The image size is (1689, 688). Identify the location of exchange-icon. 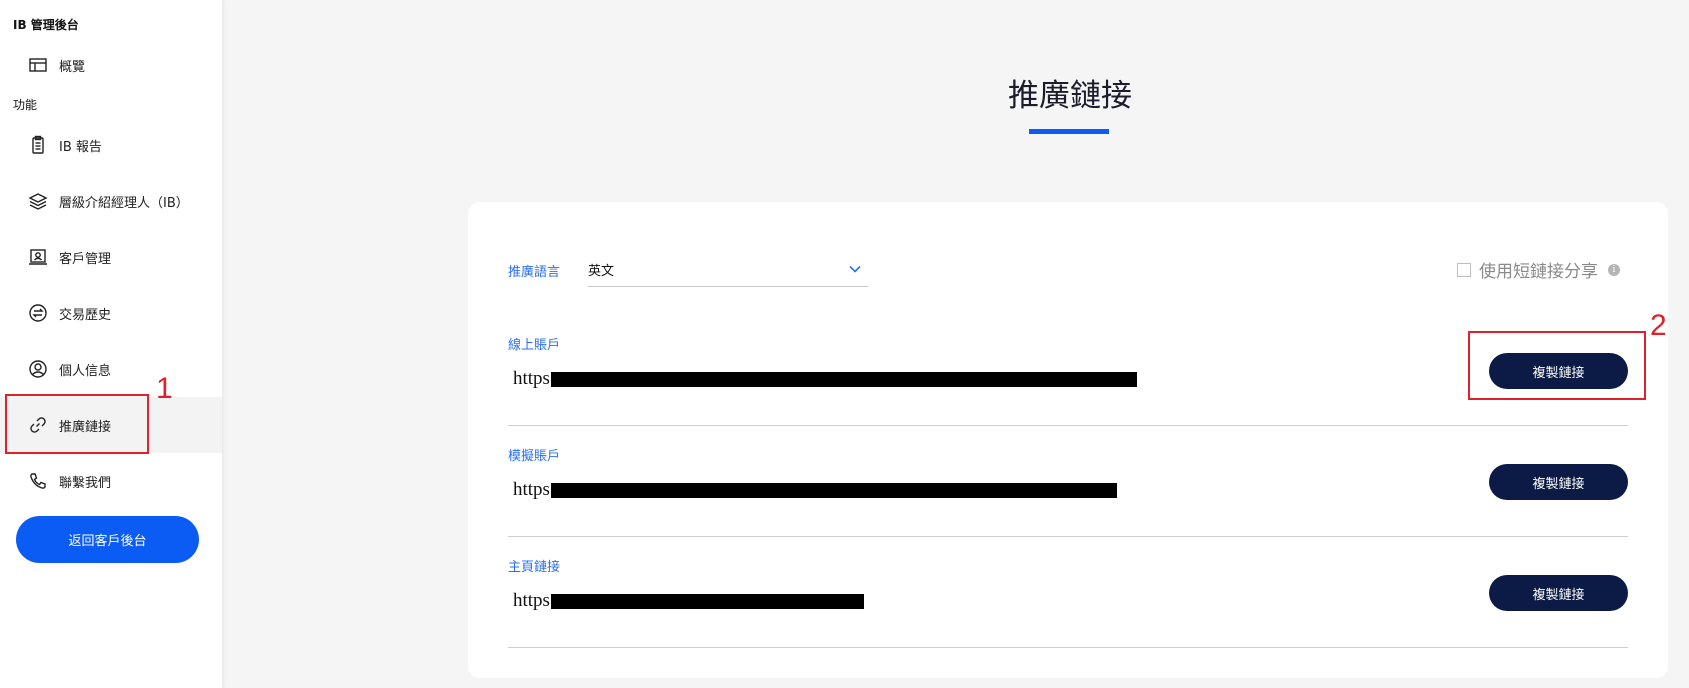
(38, 313).